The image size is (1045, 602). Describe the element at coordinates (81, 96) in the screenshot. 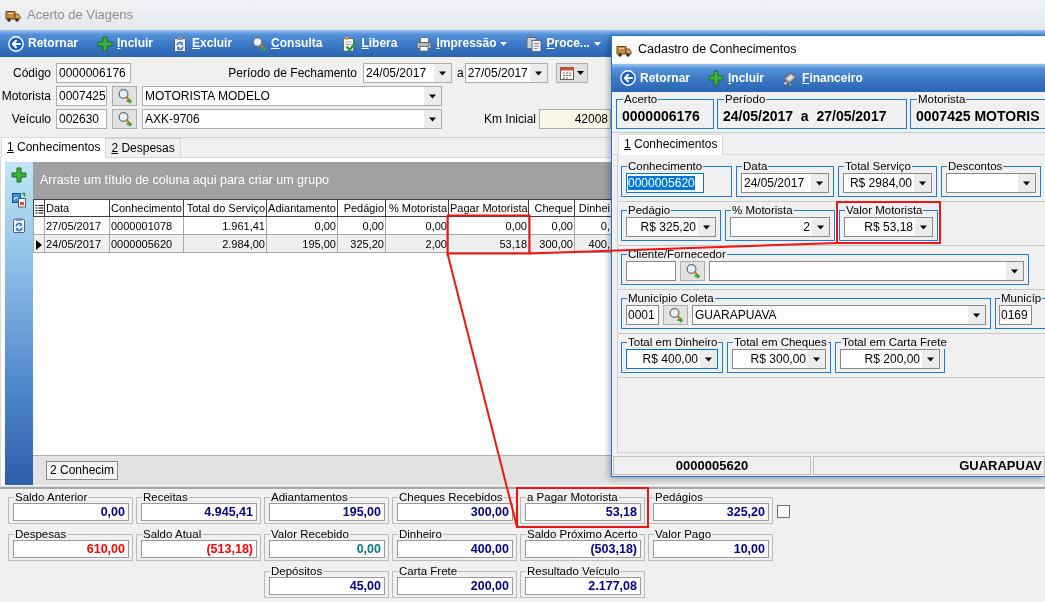

I see `input-field: 0007425` at that location.